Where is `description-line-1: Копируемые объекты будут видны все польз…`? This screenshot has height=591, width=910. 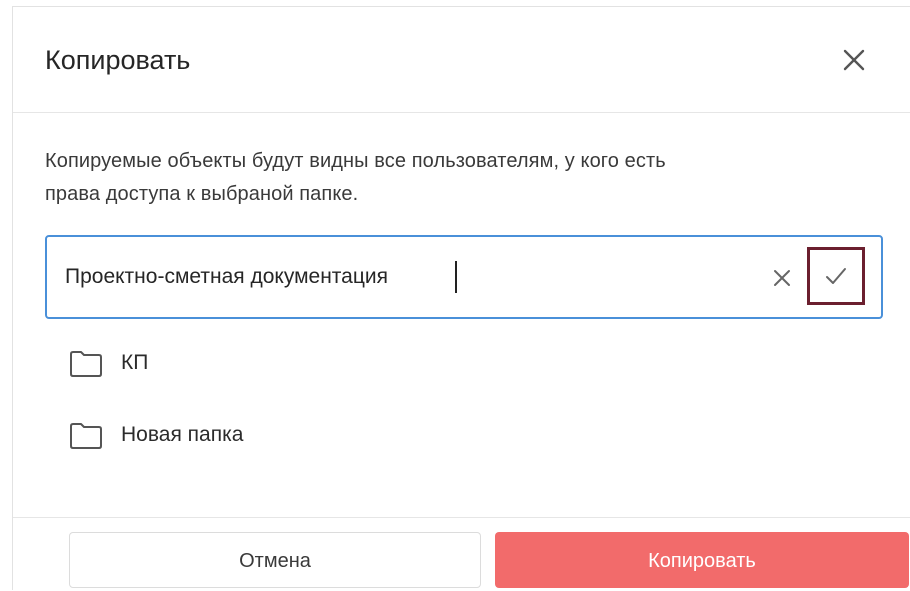 description-line-1: Копируемые объекты будут видны все польз… is located at coordinates (355, 161).